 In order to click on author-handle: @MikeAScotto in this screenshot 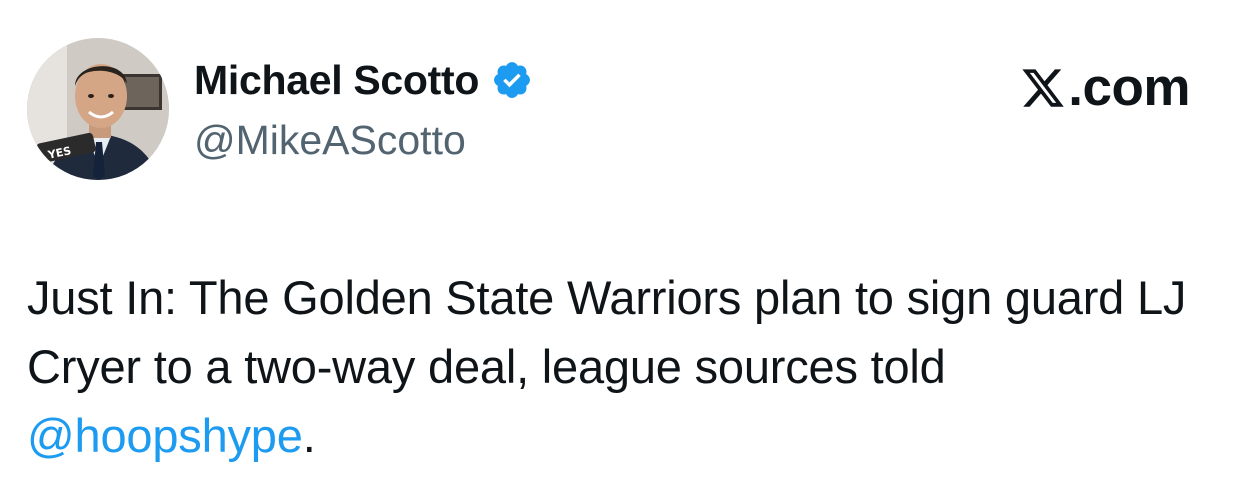, I will do `click(330, 140)`.